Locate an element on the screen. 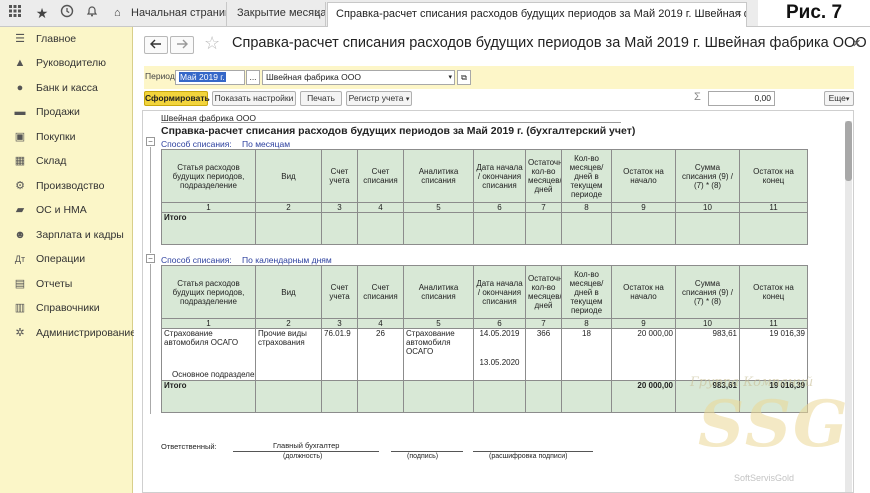 This screenshot has width=870, height=493. sidebar-item-label: Продажи is located at coordinates (58, 112).